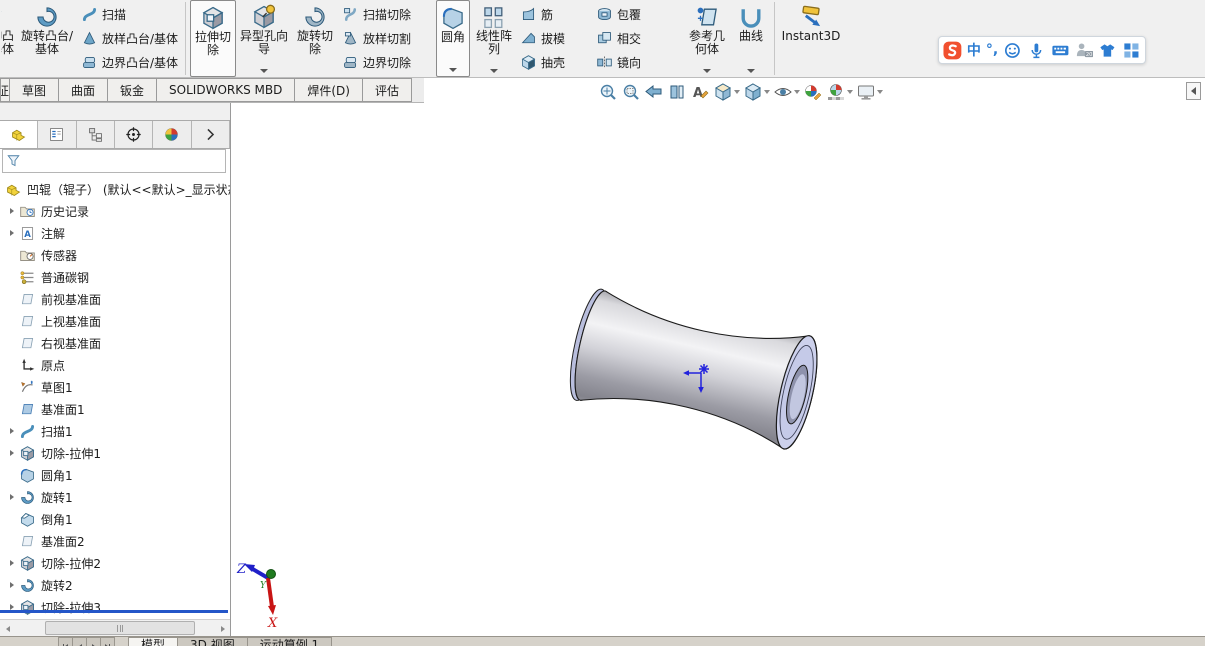 This screenshot has height=646, width=1205. I want to click on instant3d-button: Instant3D, so click(811, 38).